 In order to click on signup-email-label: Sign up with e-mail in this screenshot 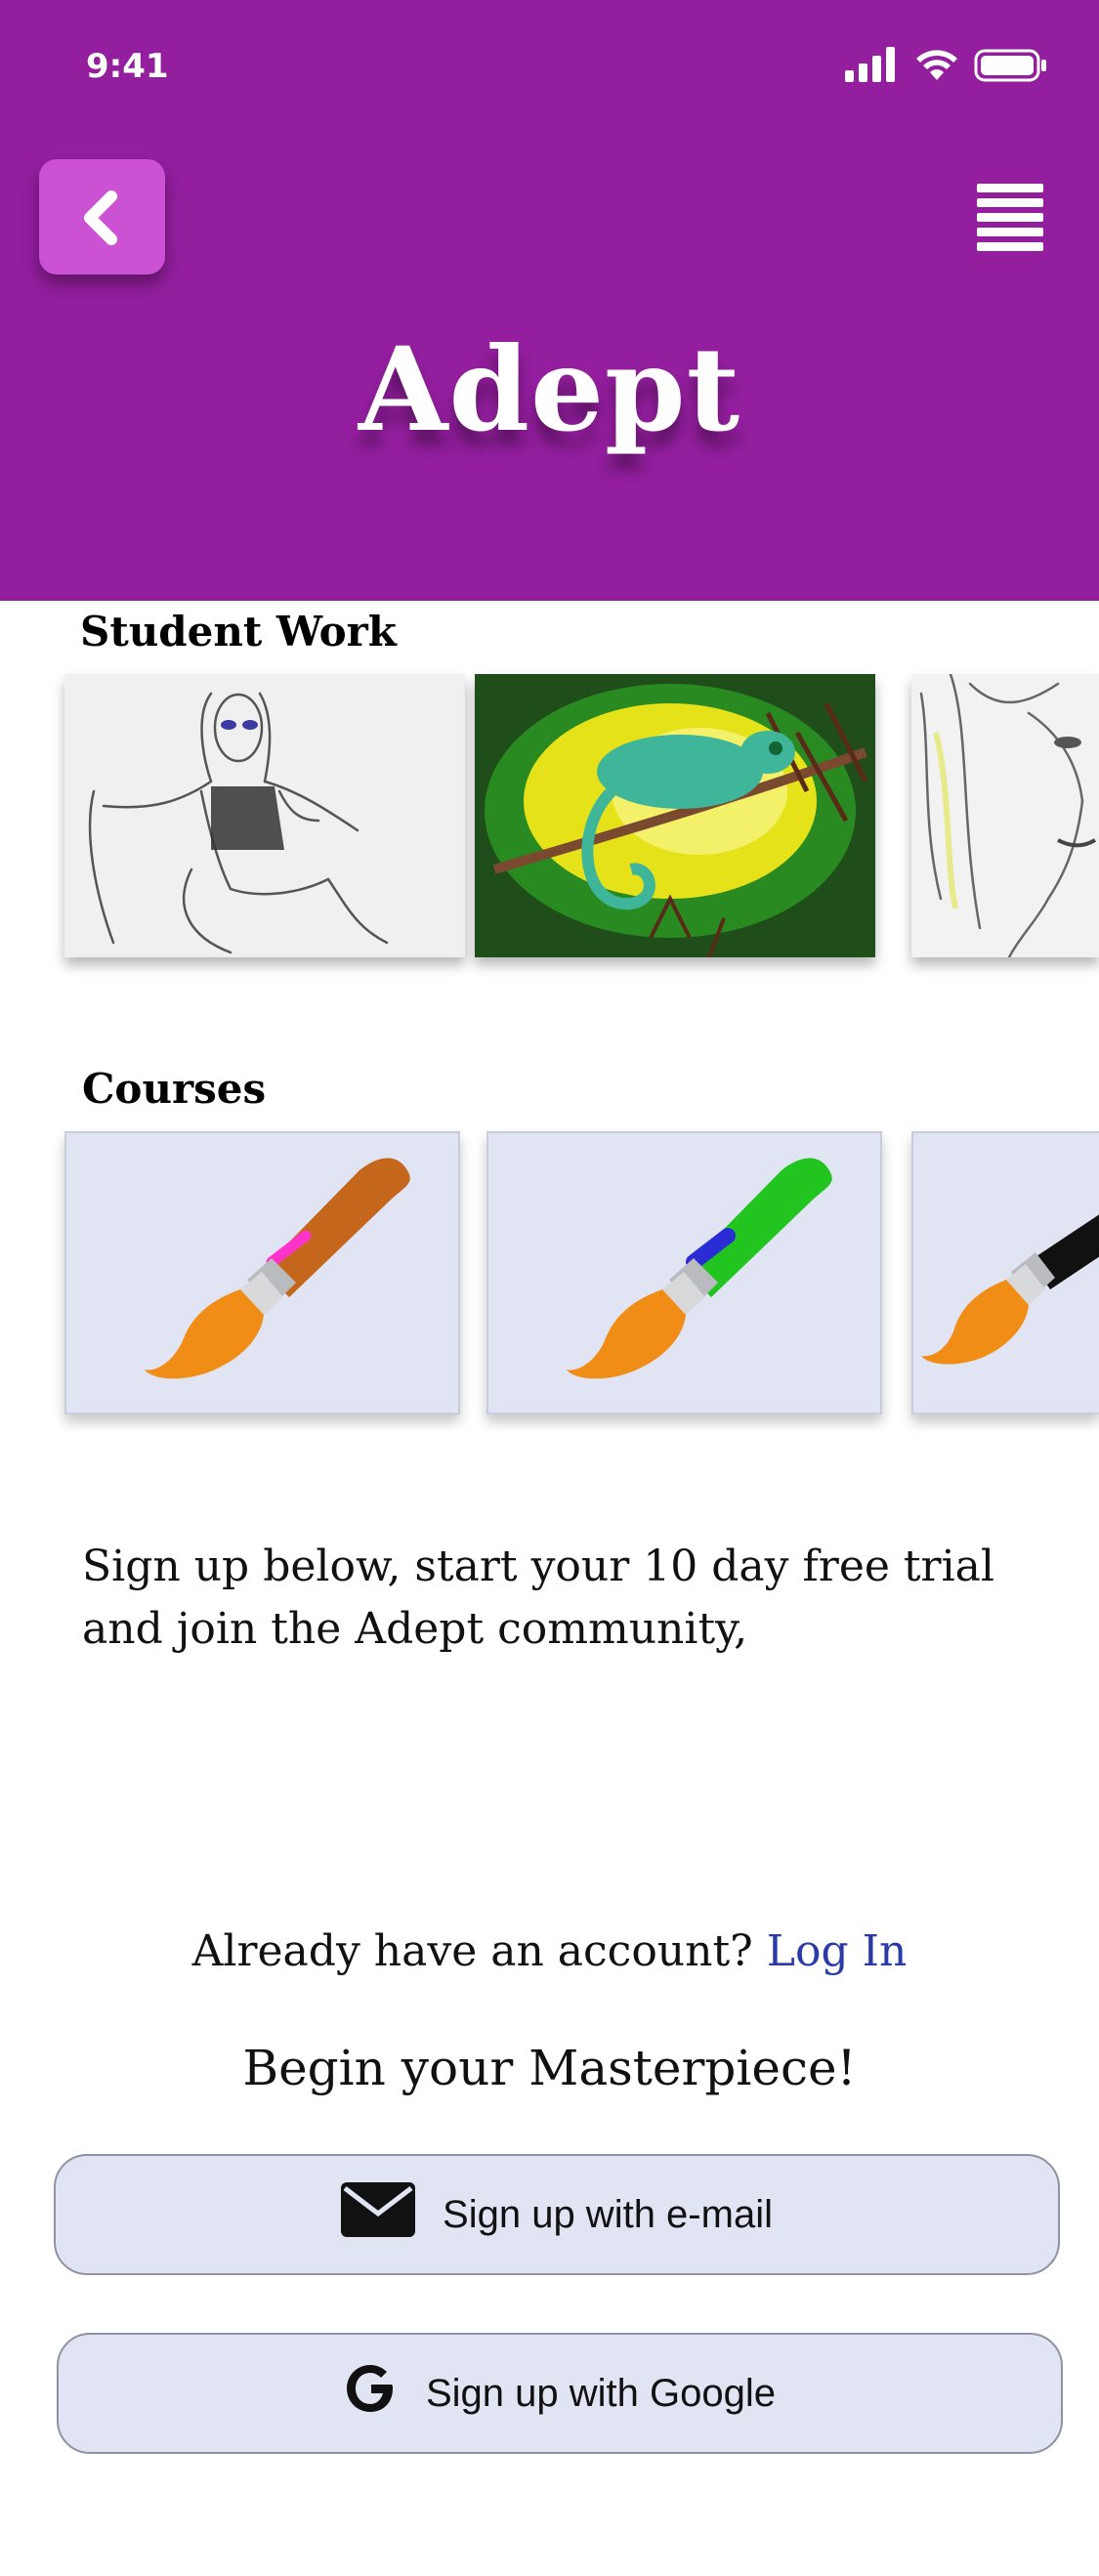, I will do `click(608, 2214)`.